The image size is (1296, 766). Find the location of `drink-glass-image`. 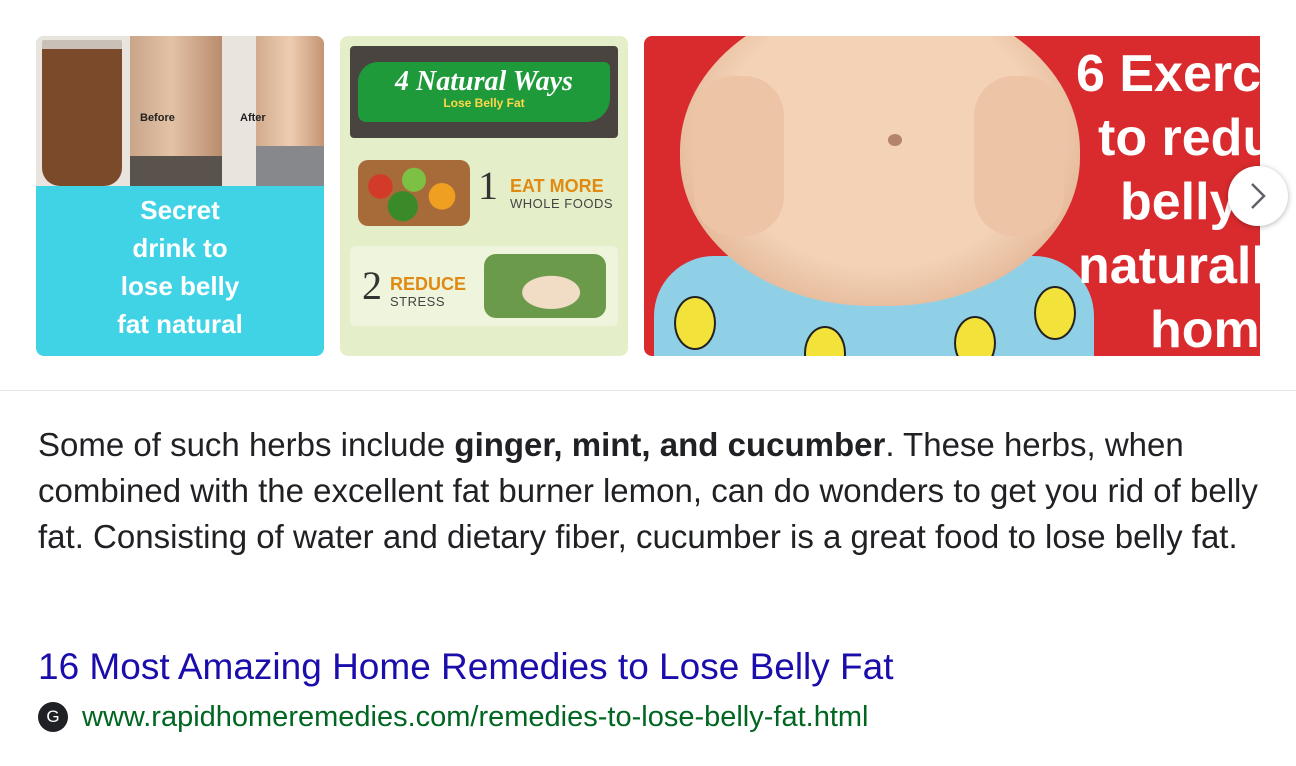

drink-glass-image is located at coordinates (82, 113).